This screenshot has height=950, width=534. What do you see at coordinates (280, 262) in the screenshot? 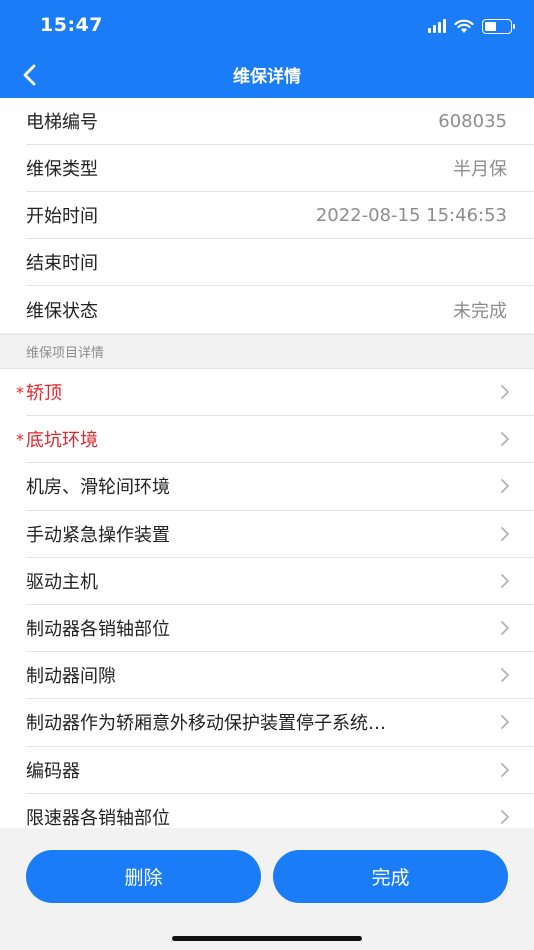
I see `info-row-end-time: 结束时间` at bounding box center [280, 262].